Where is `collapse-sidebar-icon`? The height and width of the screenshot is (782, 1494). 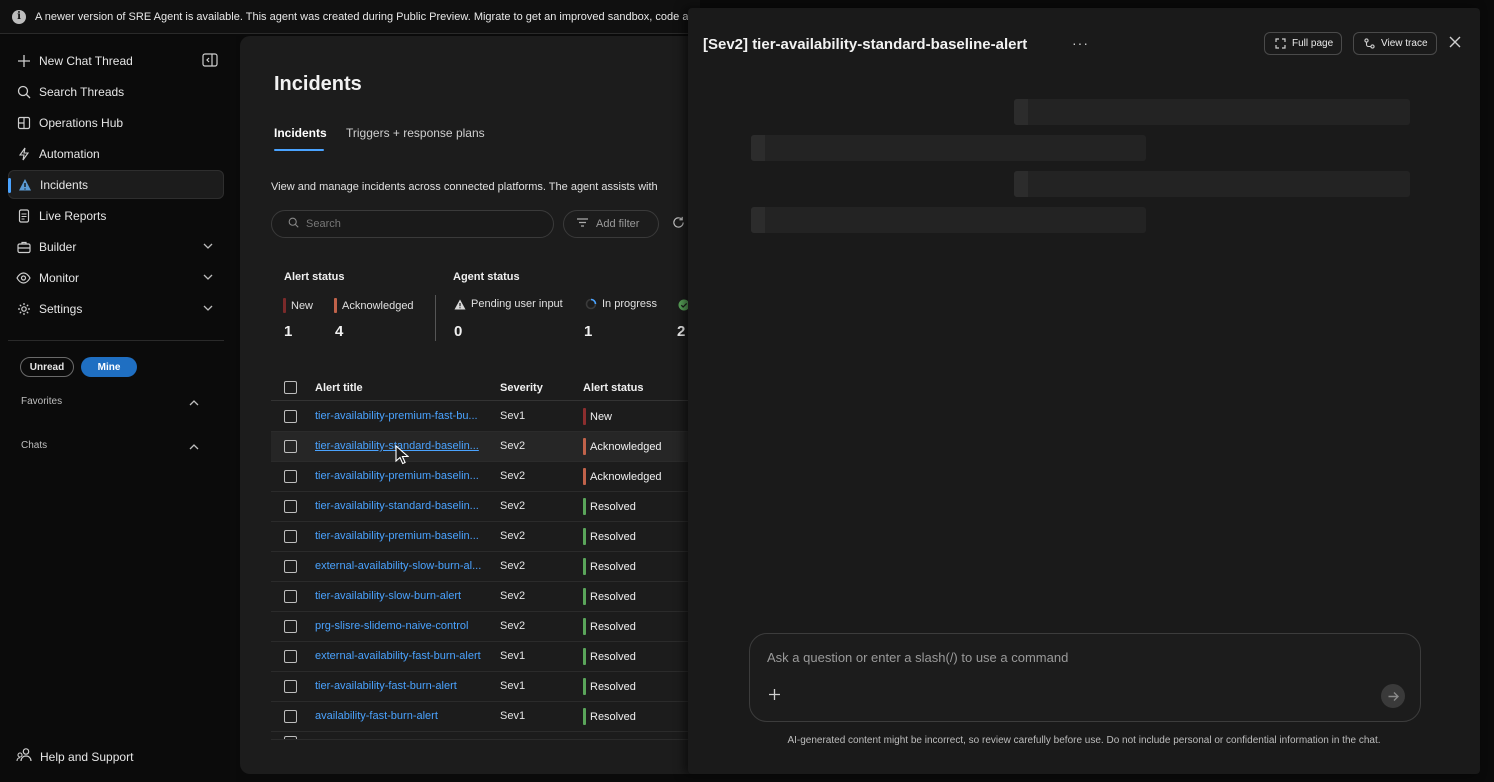
collapse-sidebar-icon is located at coordinates (210, 62).